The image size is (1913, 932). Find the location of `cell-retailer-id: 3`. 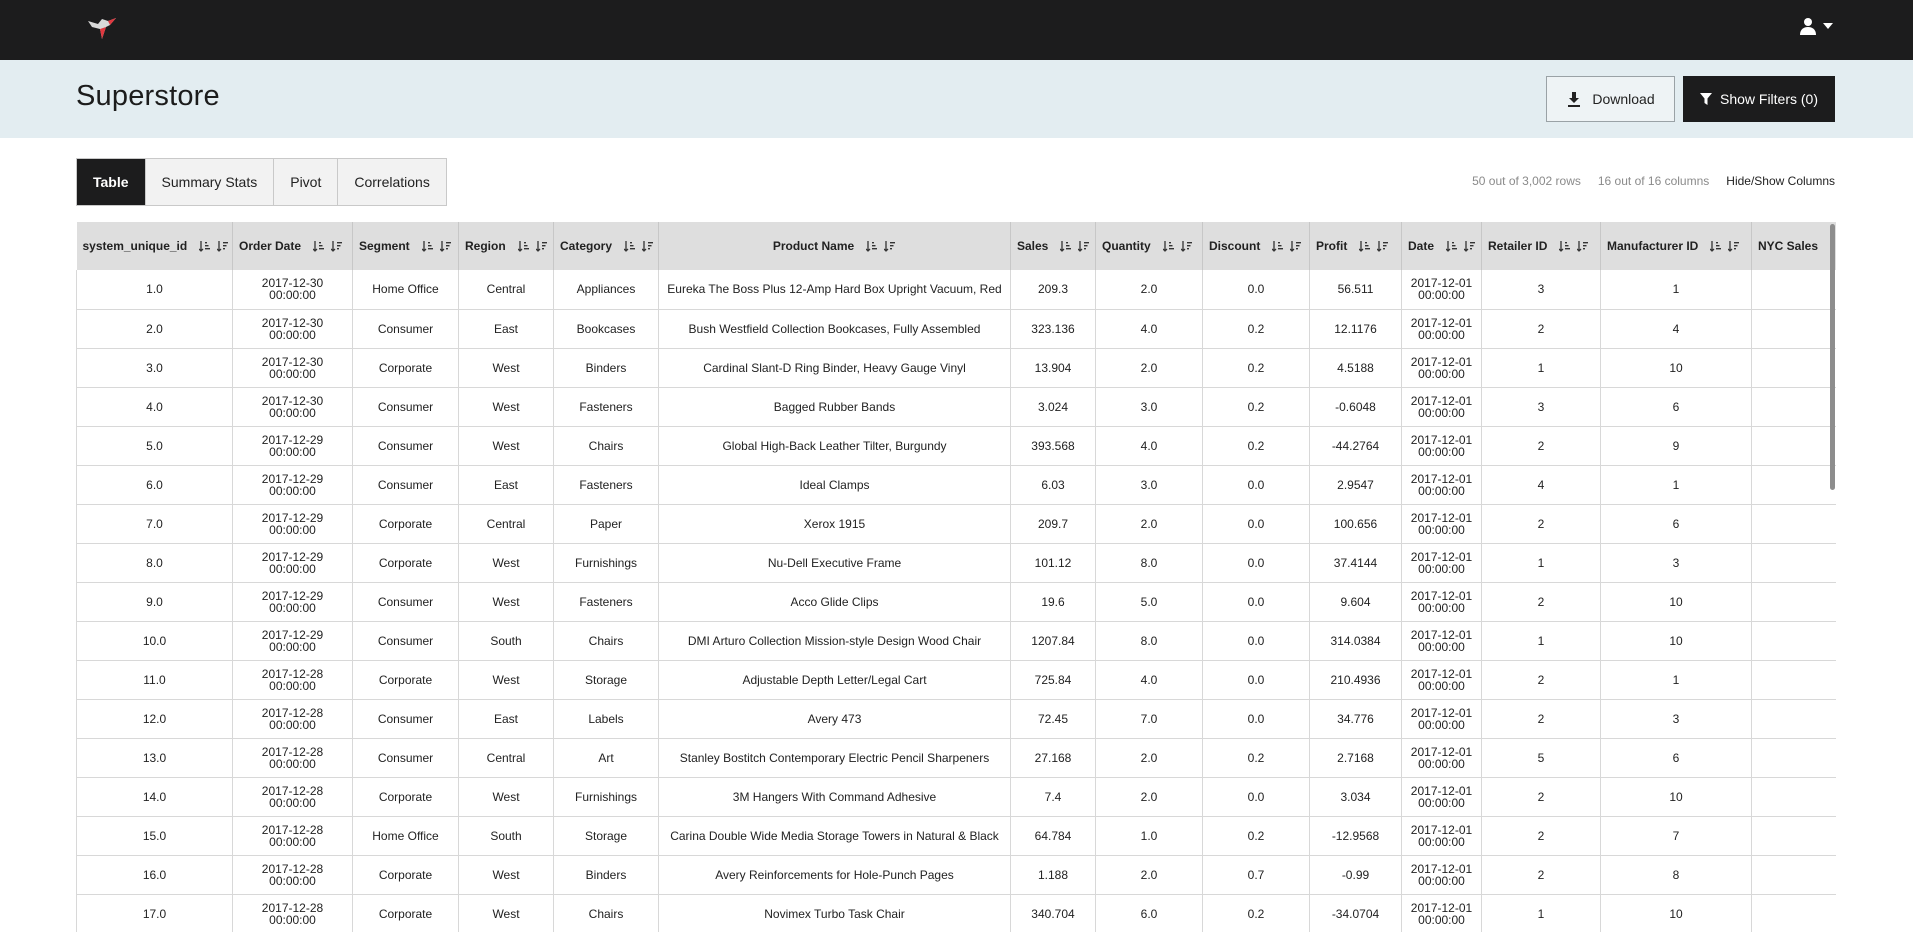

cell-retailer-id: 3 is located at coordinates (1541, 290).